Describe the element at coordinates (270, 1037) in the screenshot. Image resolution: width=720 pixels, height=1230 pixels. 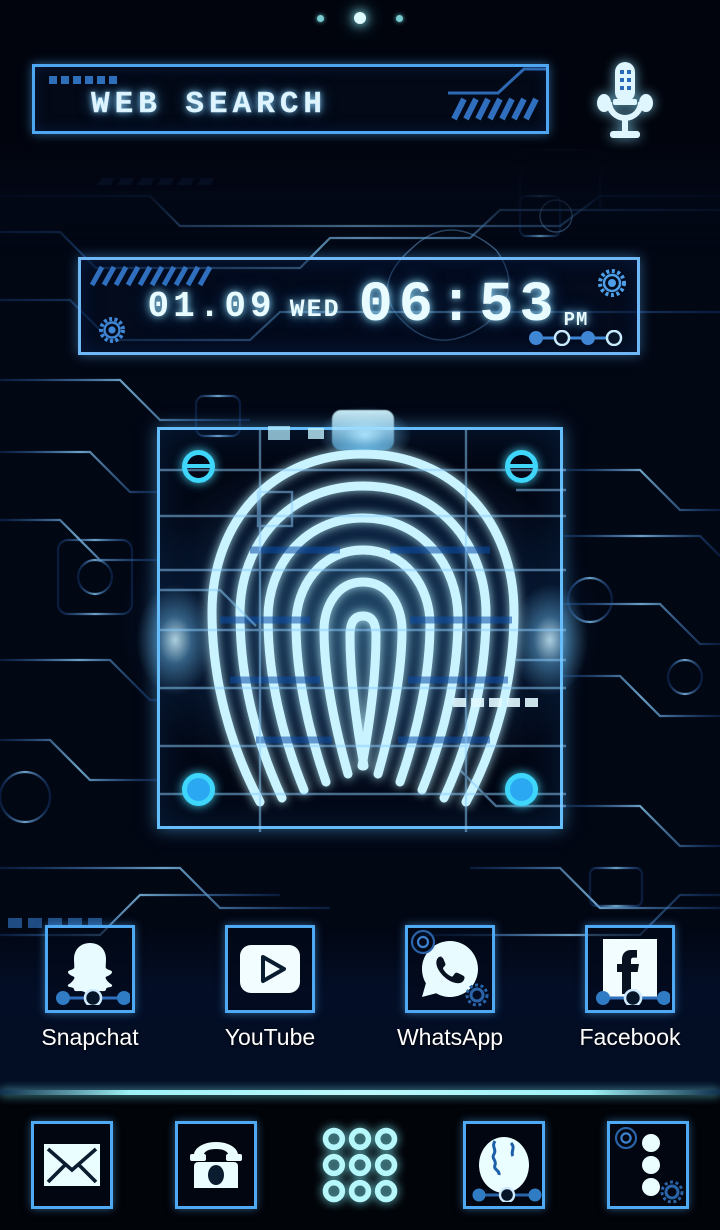
I see `app-label: YouTube` at that location.